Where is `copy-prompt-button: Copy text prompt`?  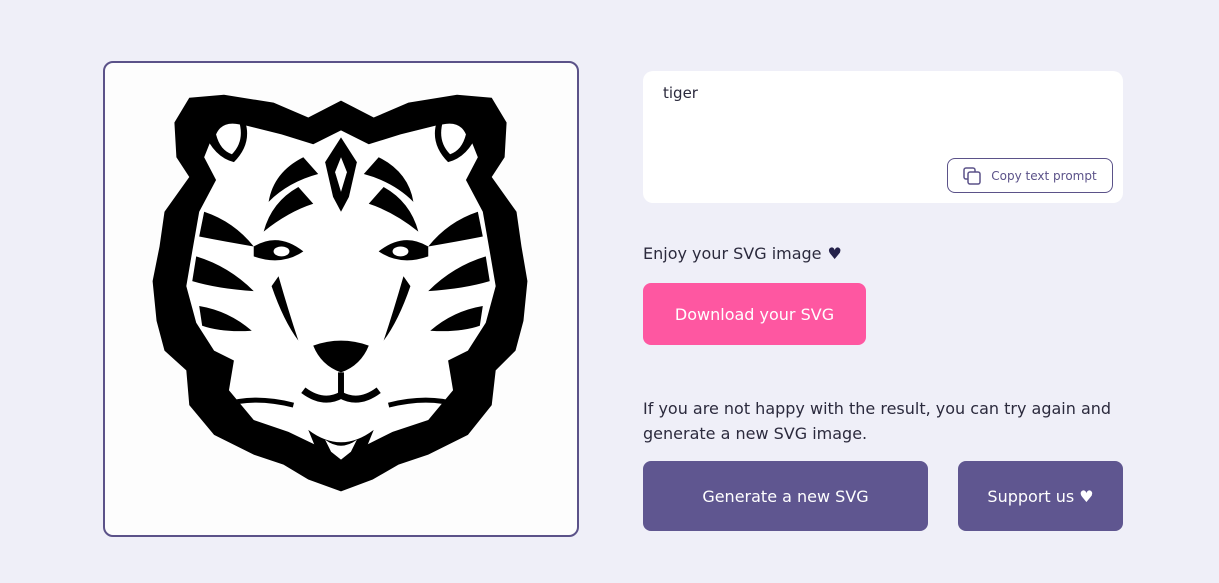 copy-prompt-button: Copy text prompt is located at coordinates (1030, 175).